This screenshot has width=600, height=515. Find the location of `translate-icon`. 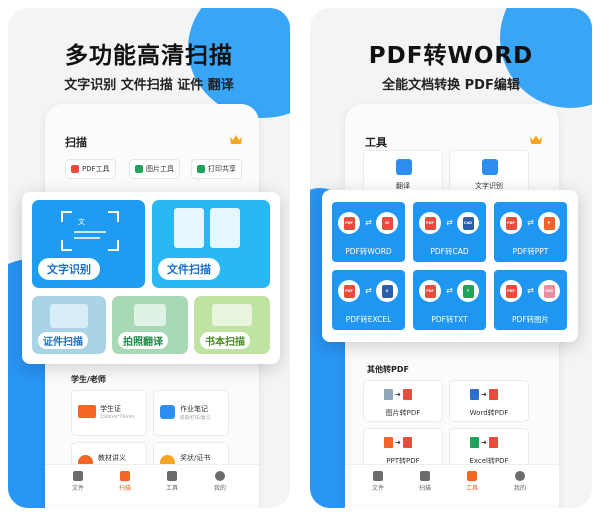

translate-icon is located at coordinates (404, 167).